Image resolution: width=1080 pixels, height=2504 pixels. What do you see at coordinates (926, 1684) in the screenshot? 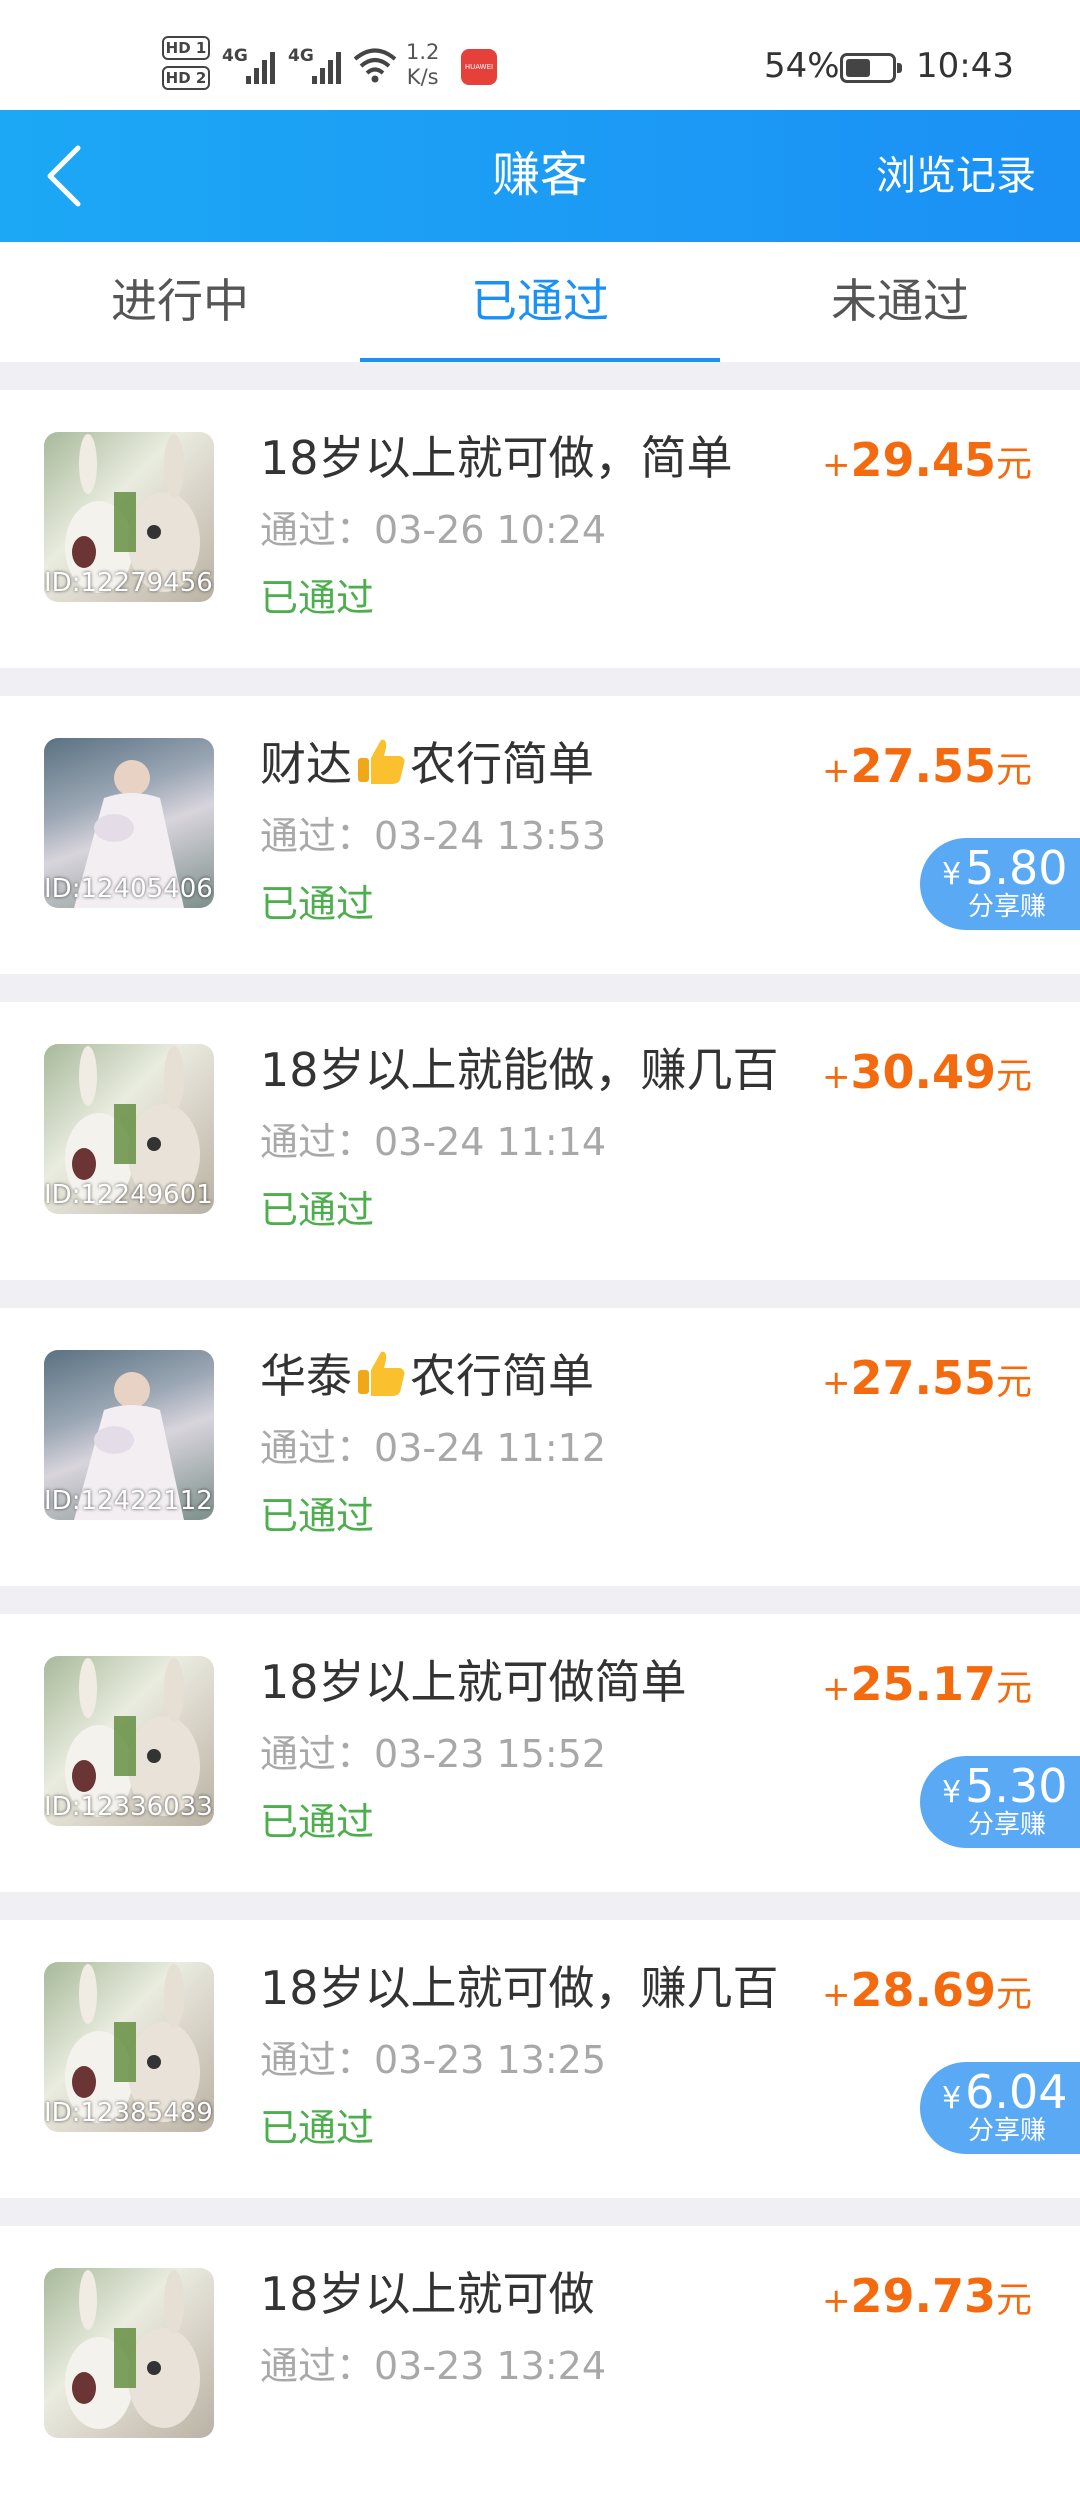
I see `reward-amount: +25.17元` at bounding box center [926, 1684].